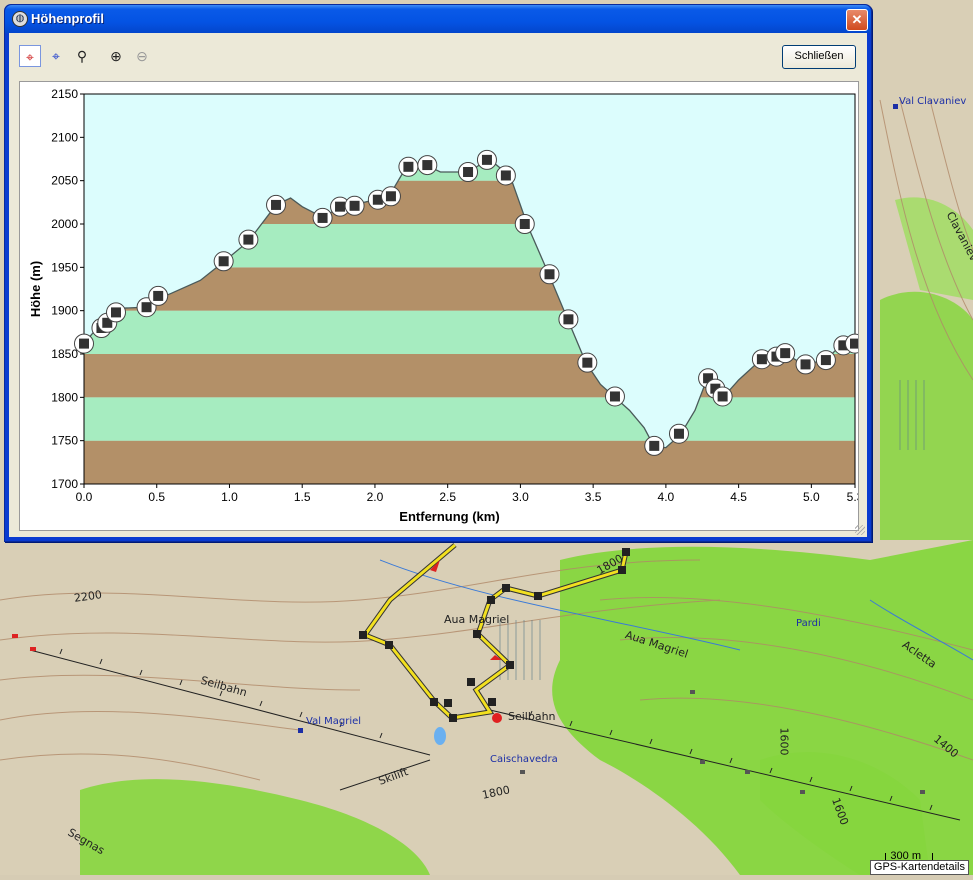 Image resolution: width=973 pixels, height=880 pixels. Describe the element at coordinates (64, 354) in the screenshot. I see `y-tick-label: 1850` at that location.